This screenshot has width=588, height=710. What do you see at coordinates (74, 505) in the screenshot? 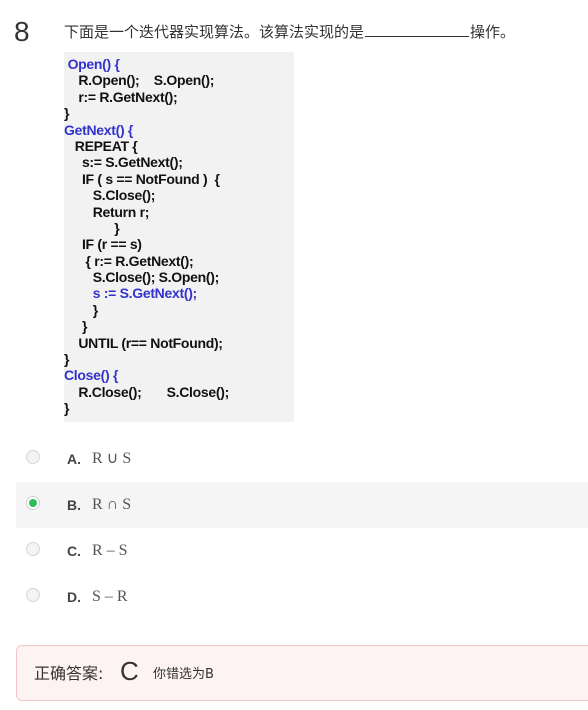
I see `option-letter: B.` at bounding box center [74, 505].